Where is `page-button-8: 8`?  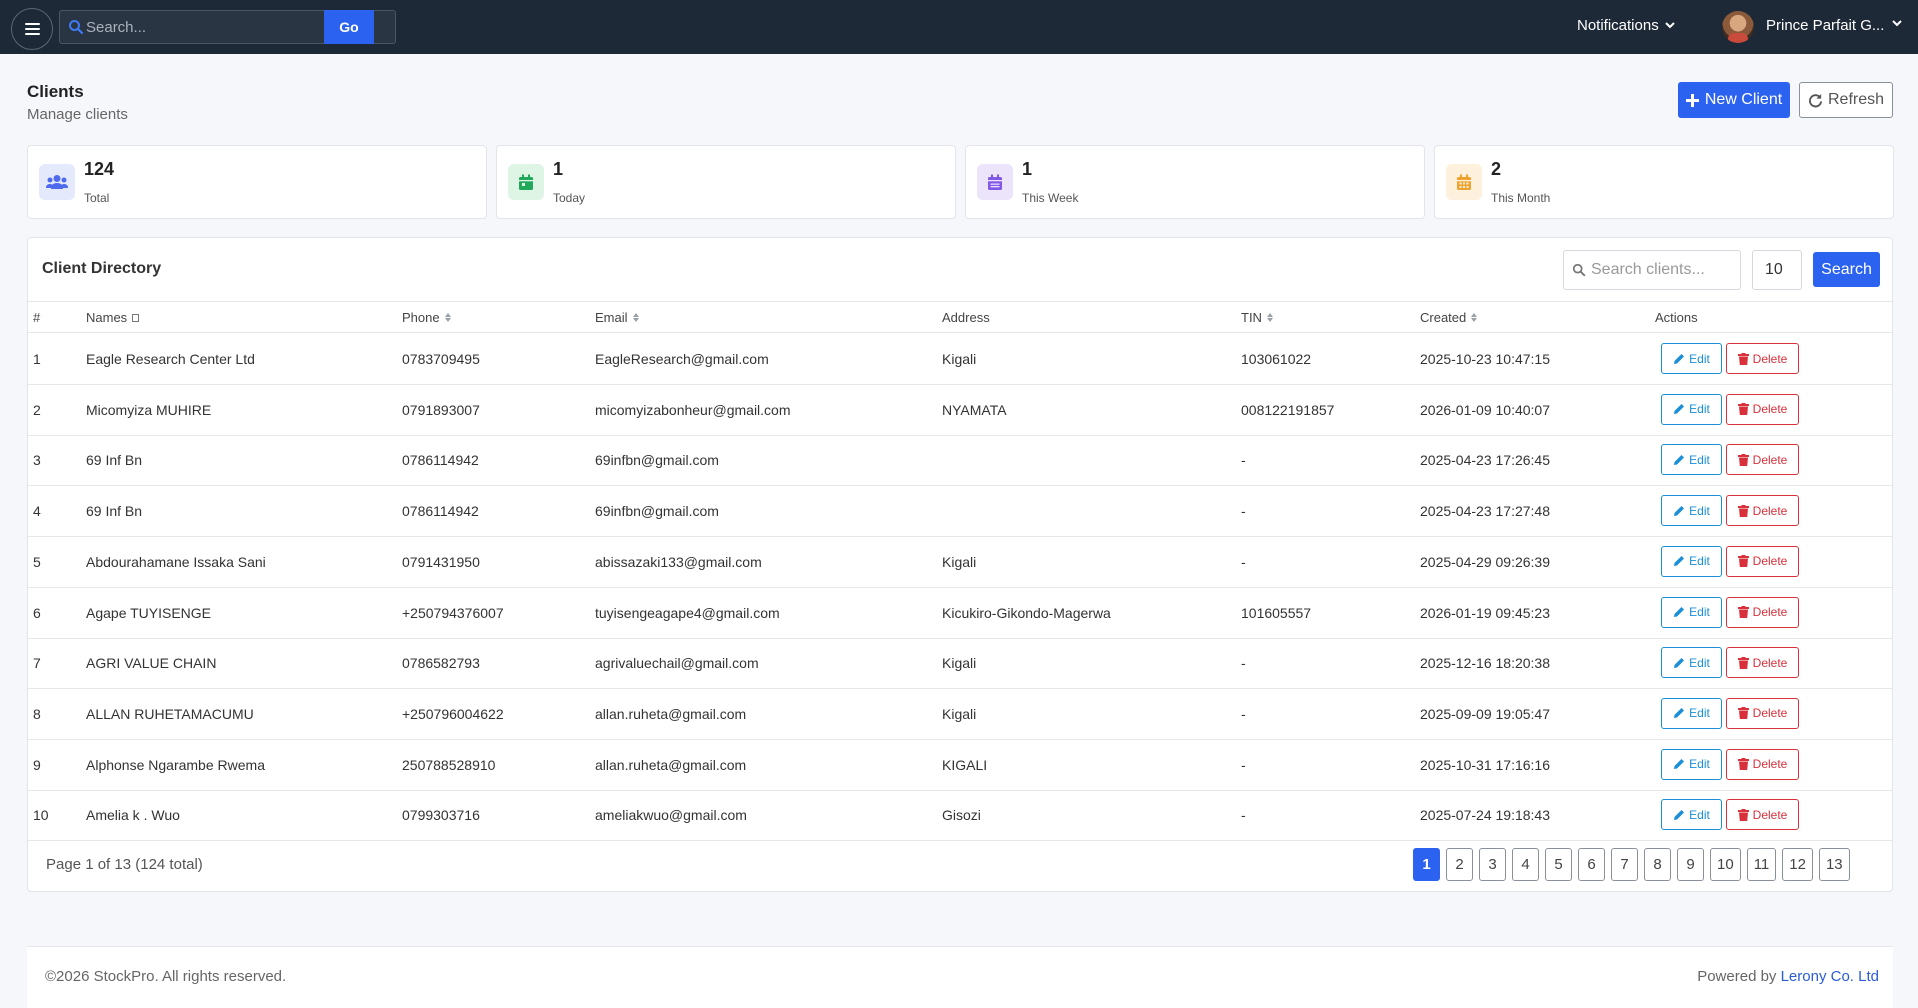
page-button-8: 8 is located at coordinates (1657, 864).